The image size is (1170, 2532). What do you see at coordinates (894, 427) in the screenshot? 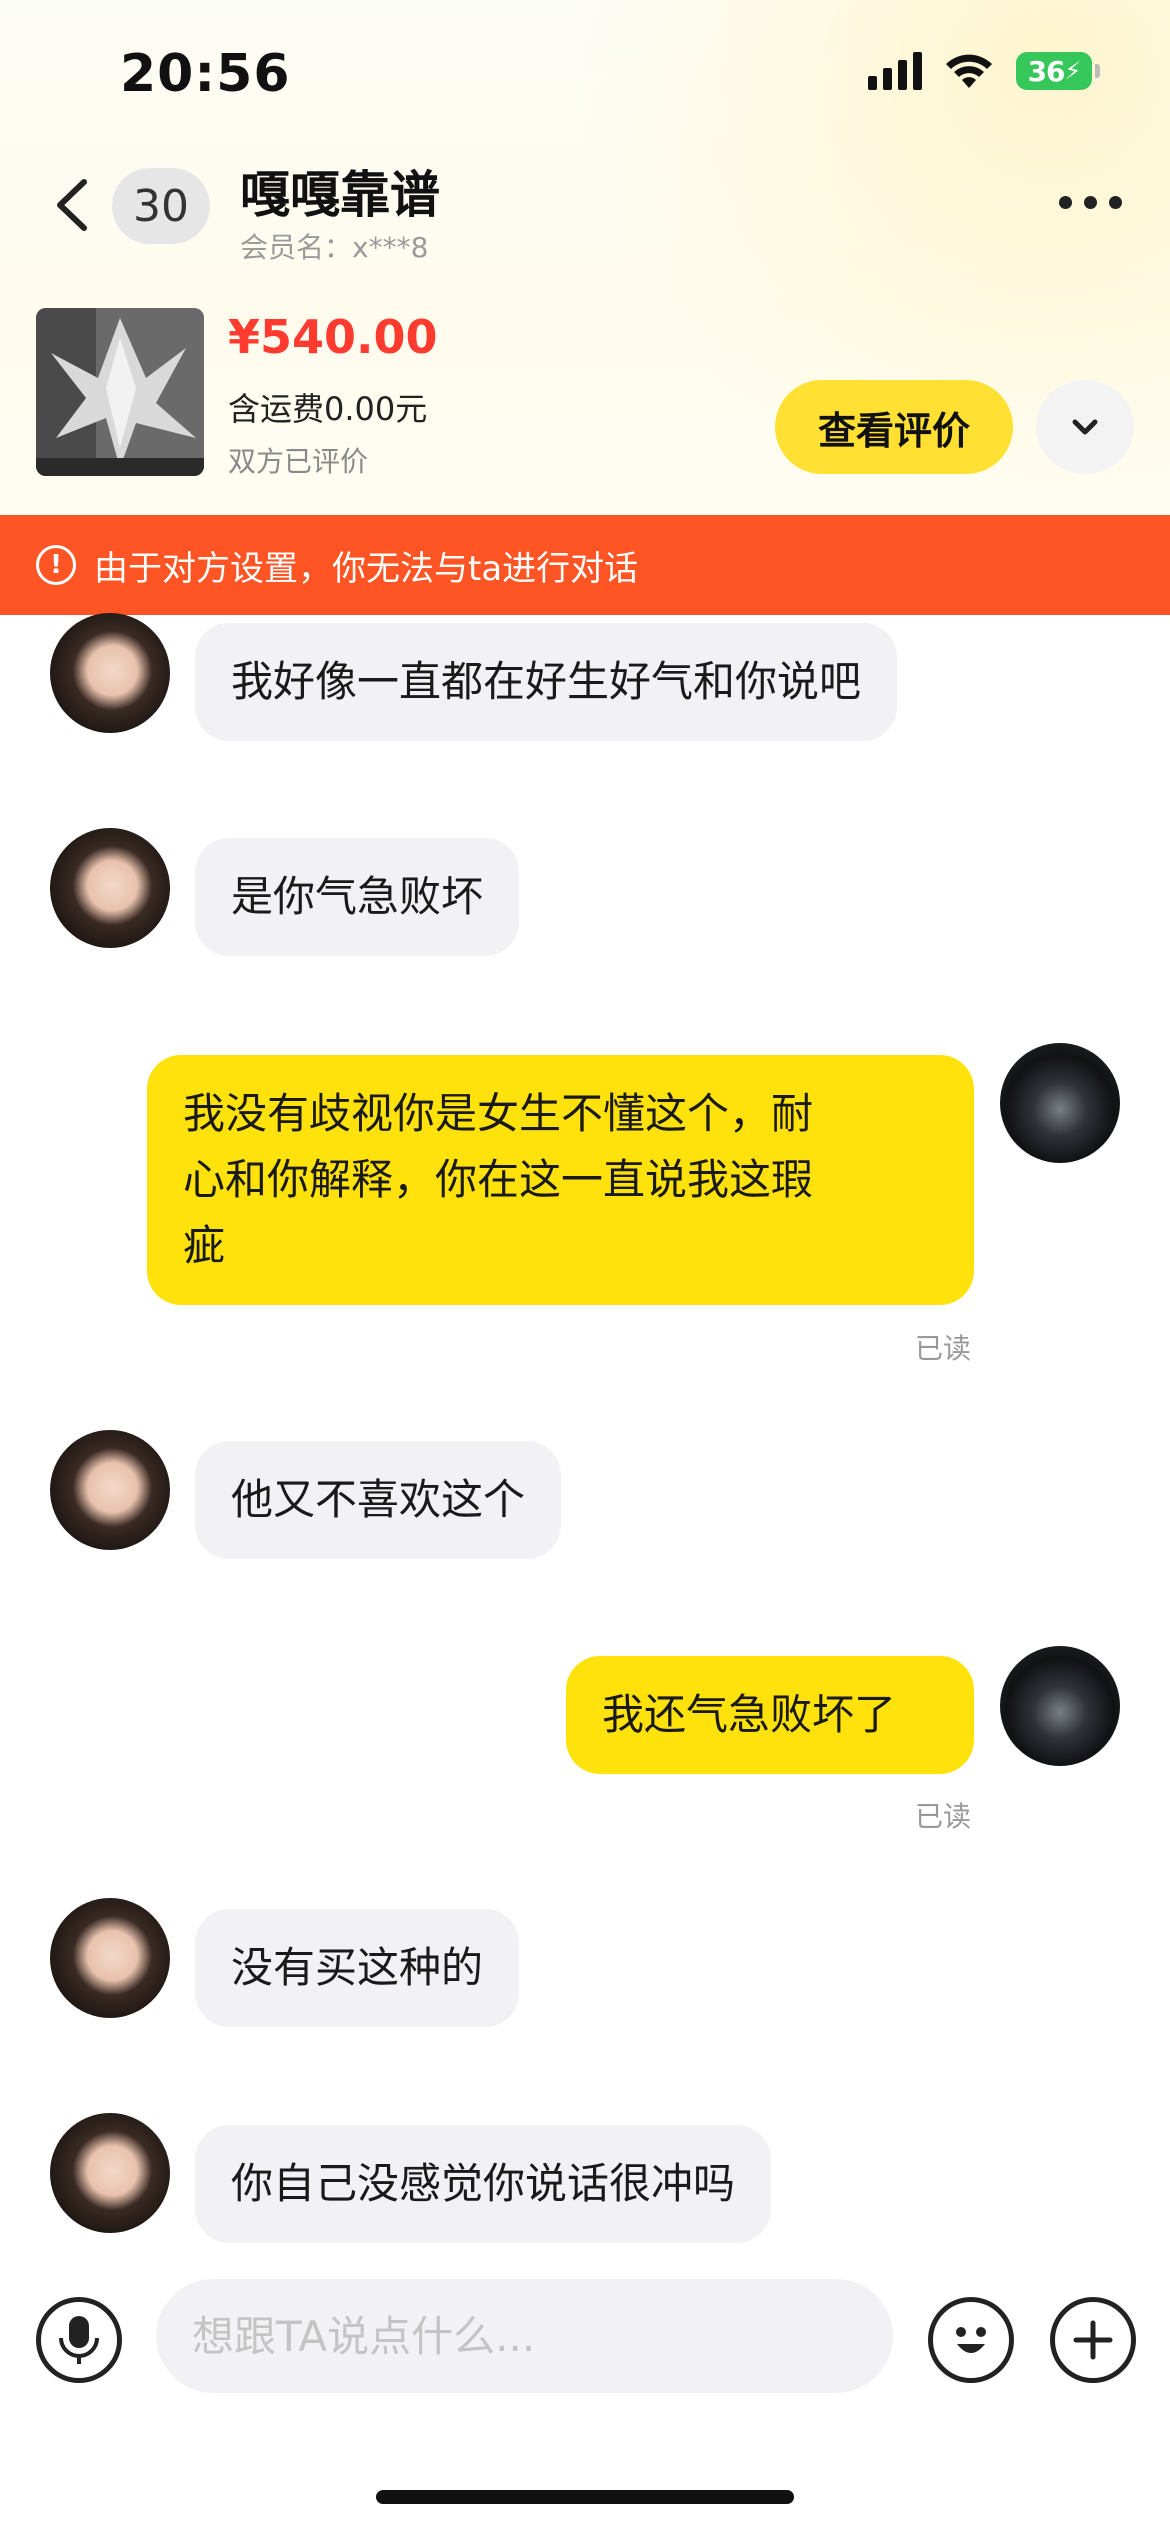
I see `view-review-button: 查看评价` at bounding box center [894, 427].